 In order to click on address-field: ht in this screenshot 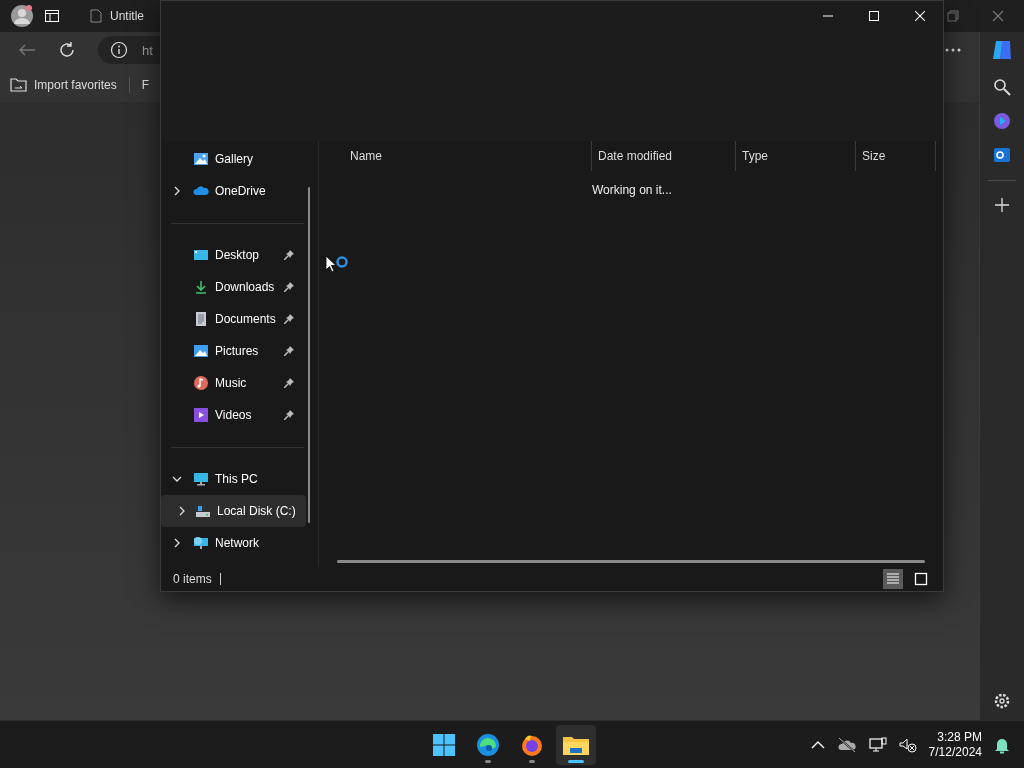, I will do `click(129, 50)`.